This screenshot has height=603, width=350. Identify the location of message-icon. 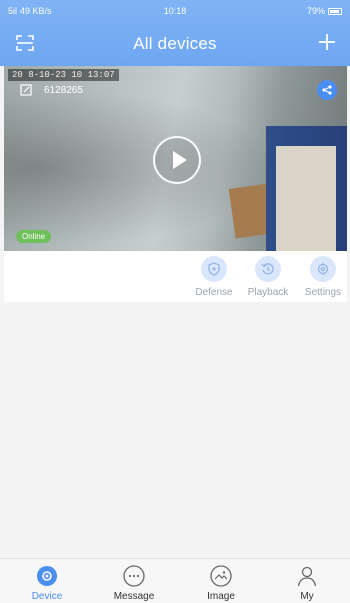
(134, 576).